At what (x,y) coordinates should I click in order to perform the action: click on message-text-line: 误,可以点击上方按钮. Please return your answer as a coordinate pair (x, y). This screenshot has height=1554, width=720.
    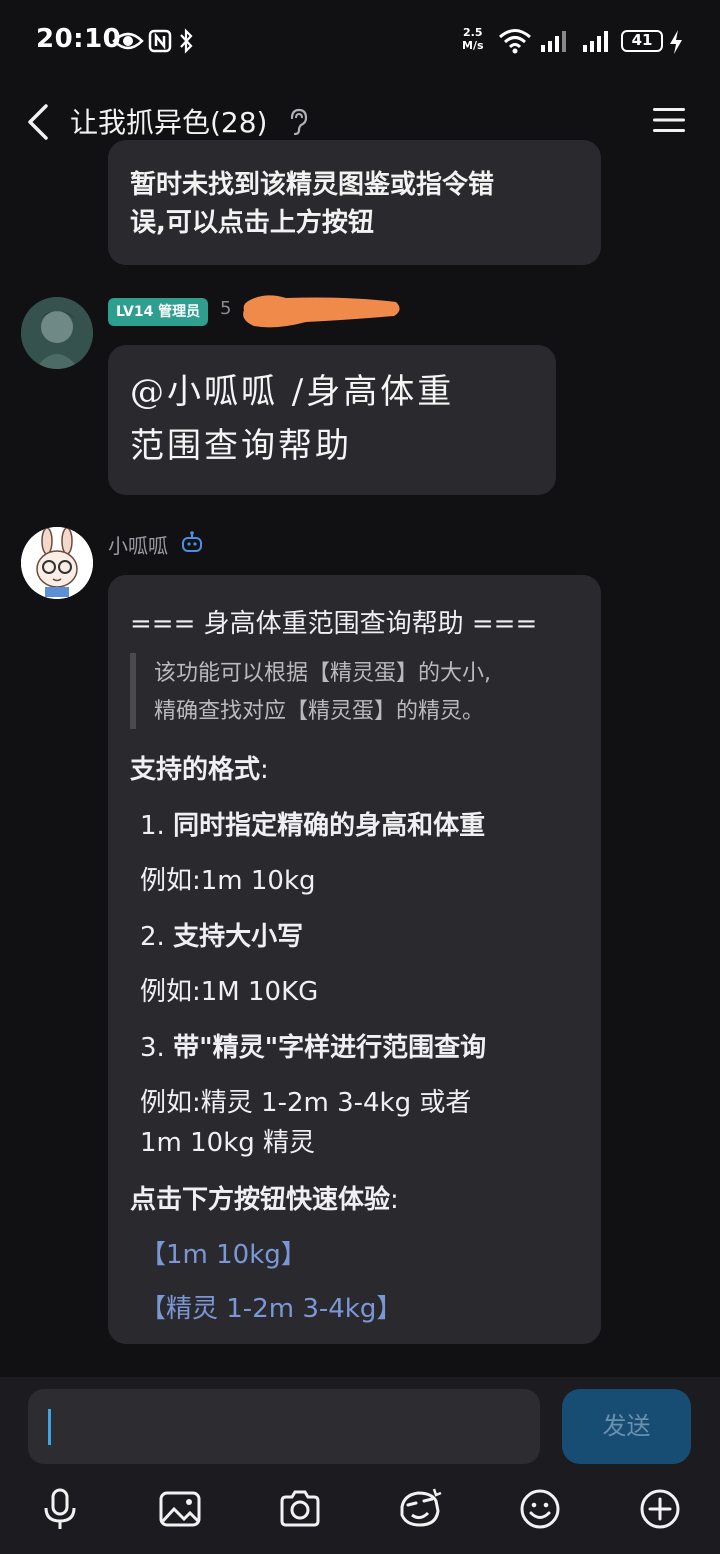
    Looking at the image, I should click on (252, 223).